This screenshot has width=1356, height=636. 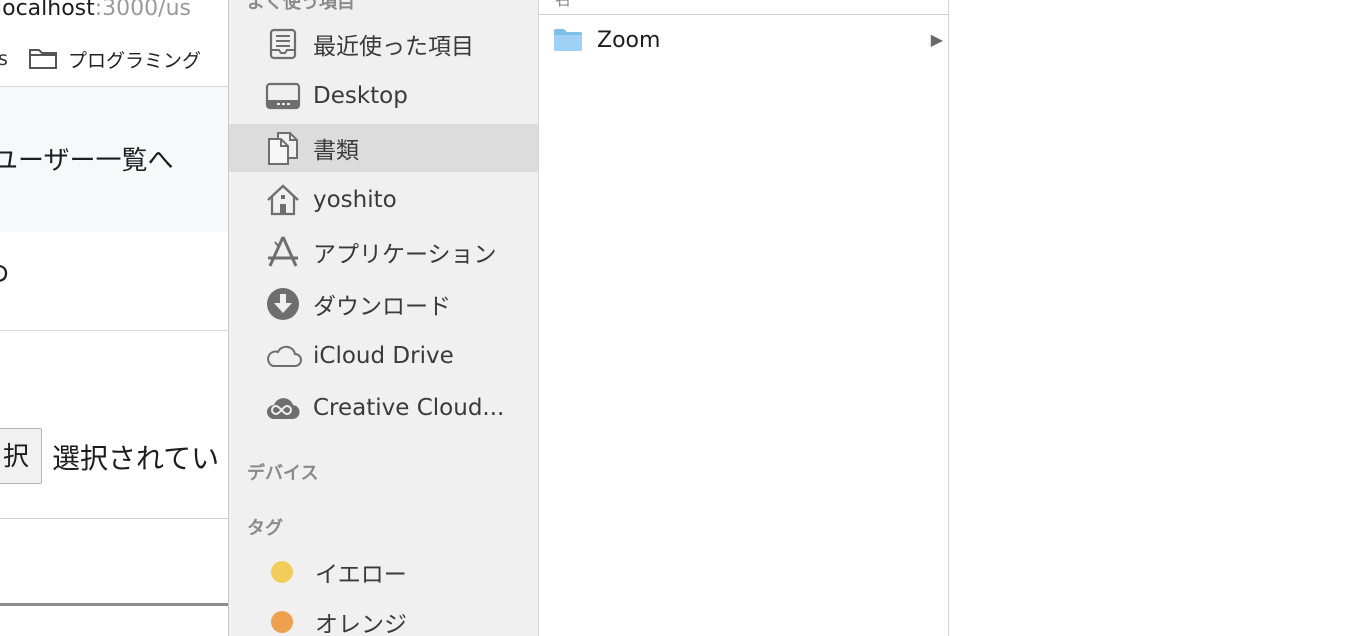 What do you see at coordinates (383, 148) in the screenshot?
I see `sidebar-item-documents: 書類` at bounding box center [383, 148].